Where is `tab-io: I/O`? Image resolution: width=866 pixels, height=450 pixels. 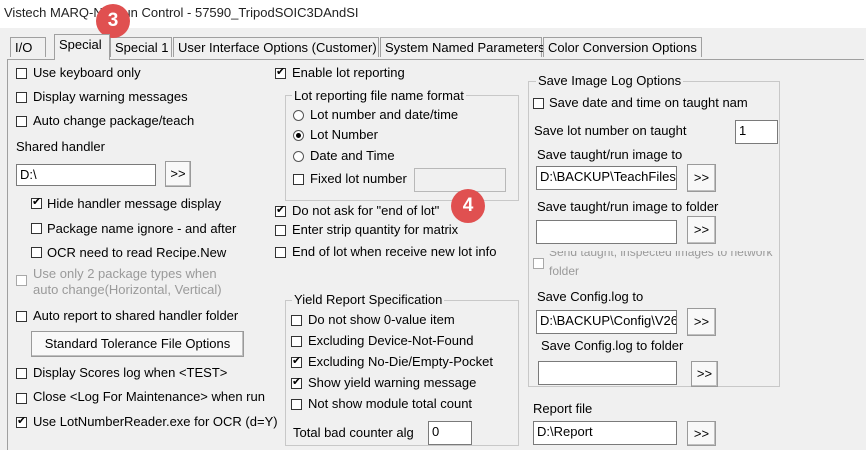 tab-io: I/O is located at coordinates (28, 47).